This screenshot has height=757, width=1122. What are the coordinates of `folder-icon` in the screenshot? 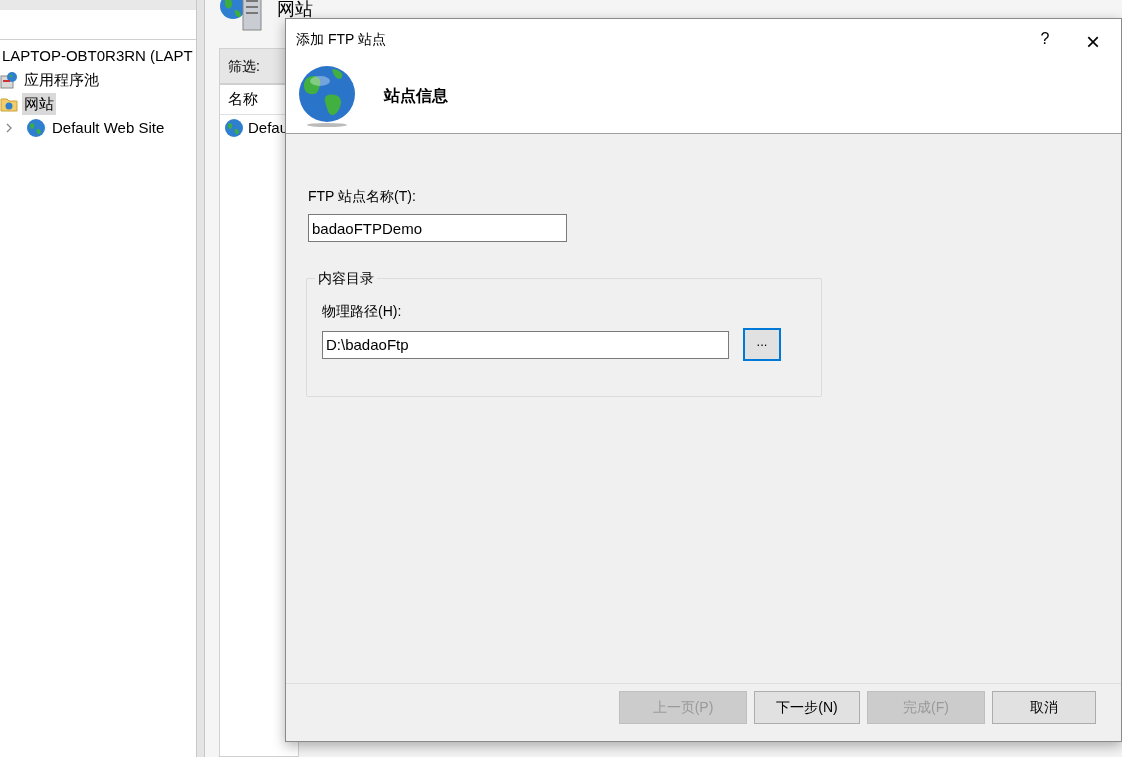 It's located at (9, 104).